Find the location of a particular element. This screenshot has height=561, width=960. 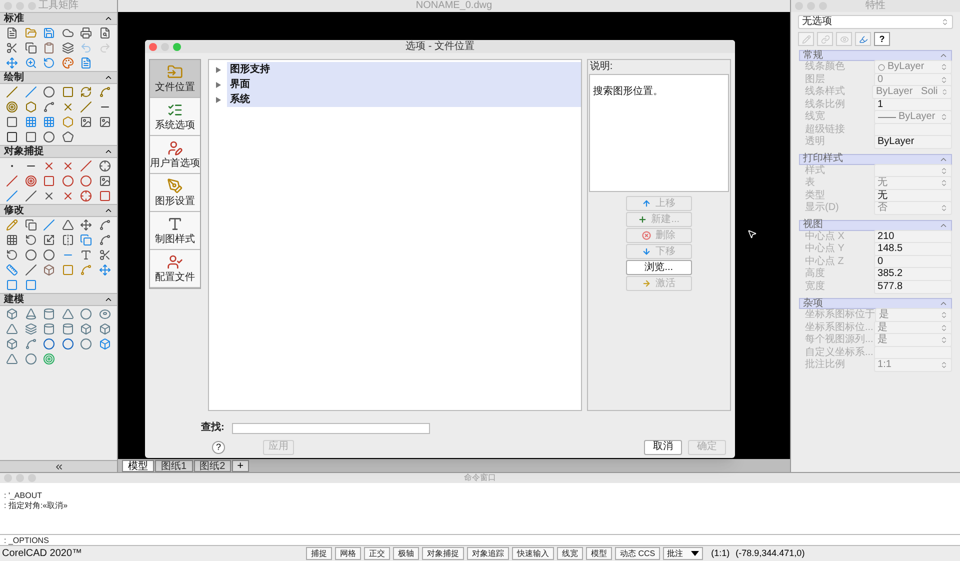

value-field: 385.2 is located at coordinates (913, 274).